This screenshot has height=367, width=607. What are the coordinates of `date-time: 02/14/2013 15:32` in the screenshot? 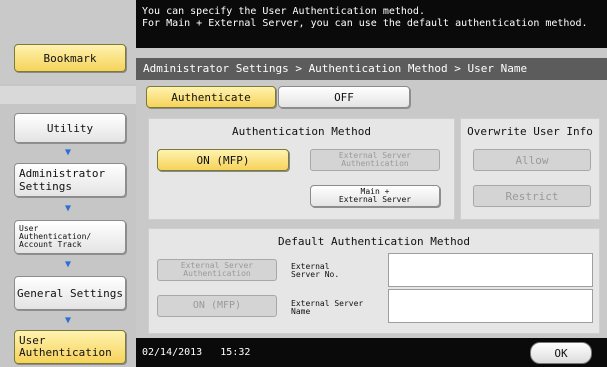 It's located at (196, 352).